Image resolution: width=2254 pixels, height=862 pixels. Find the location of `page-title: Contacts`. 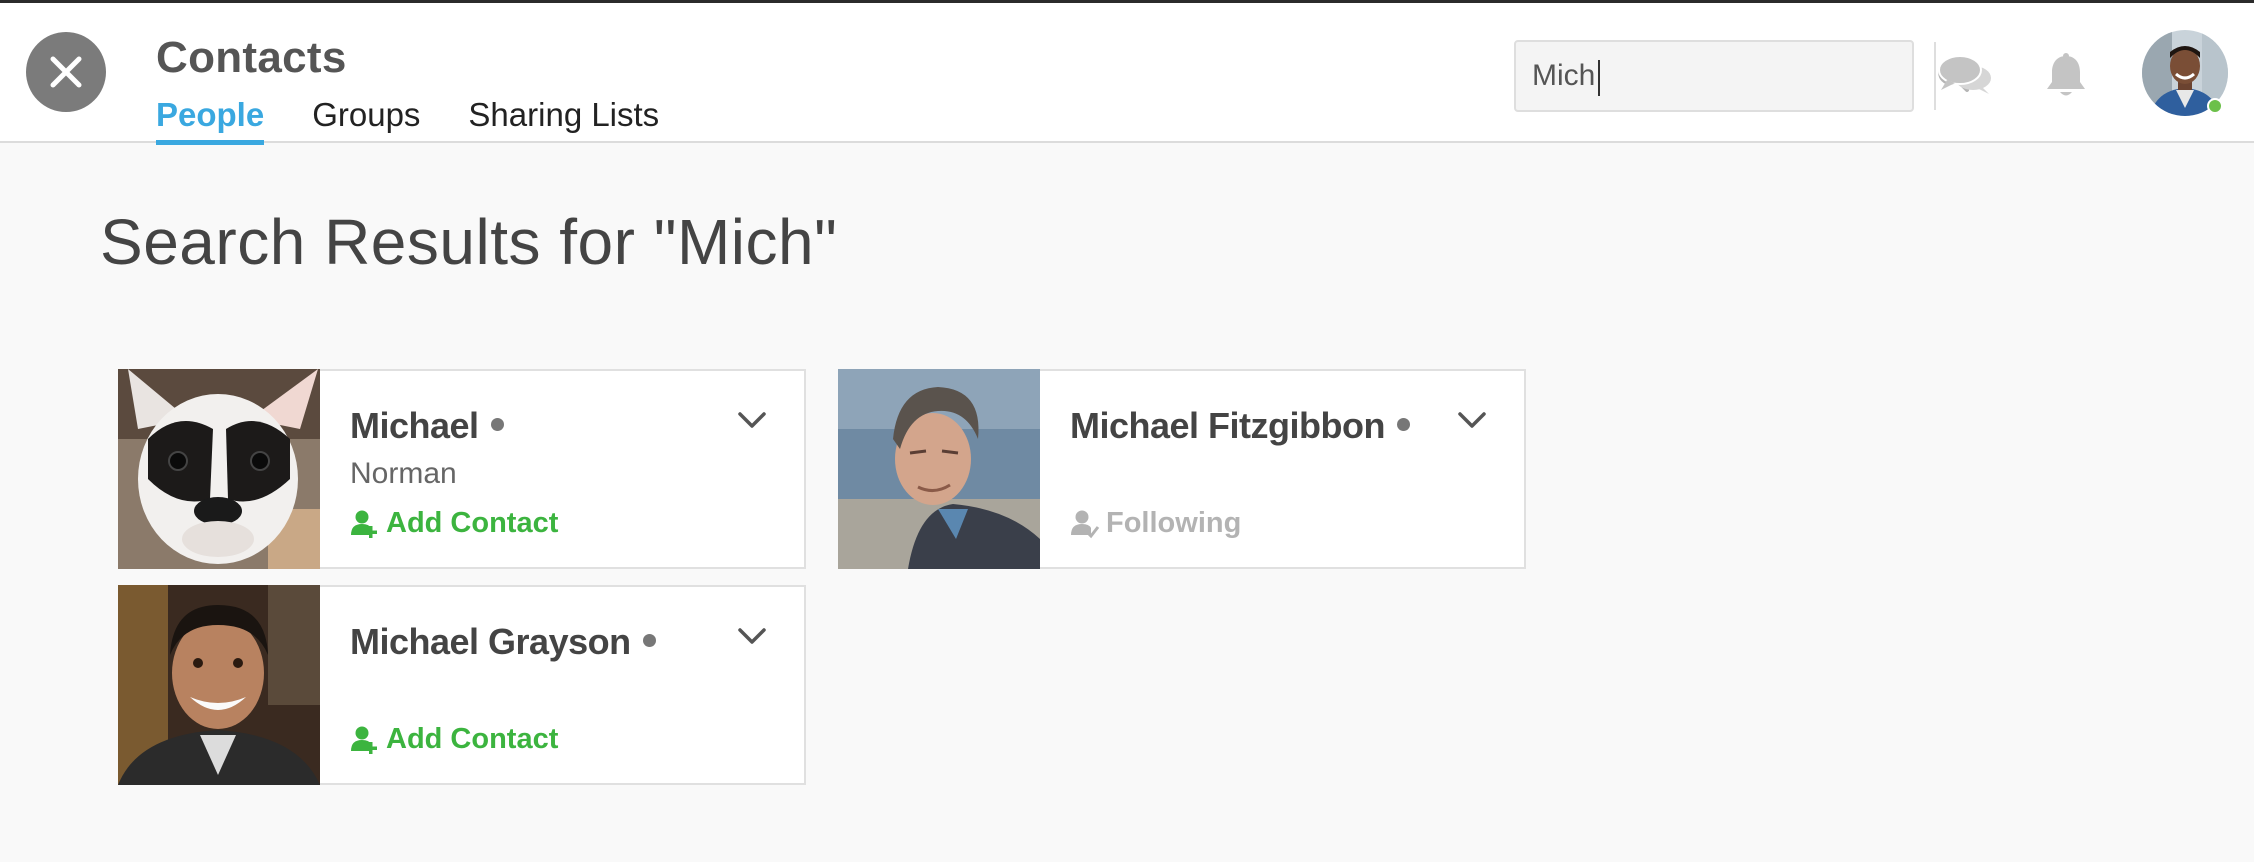

page-title: Contacts is located at coordinates (251, 57).